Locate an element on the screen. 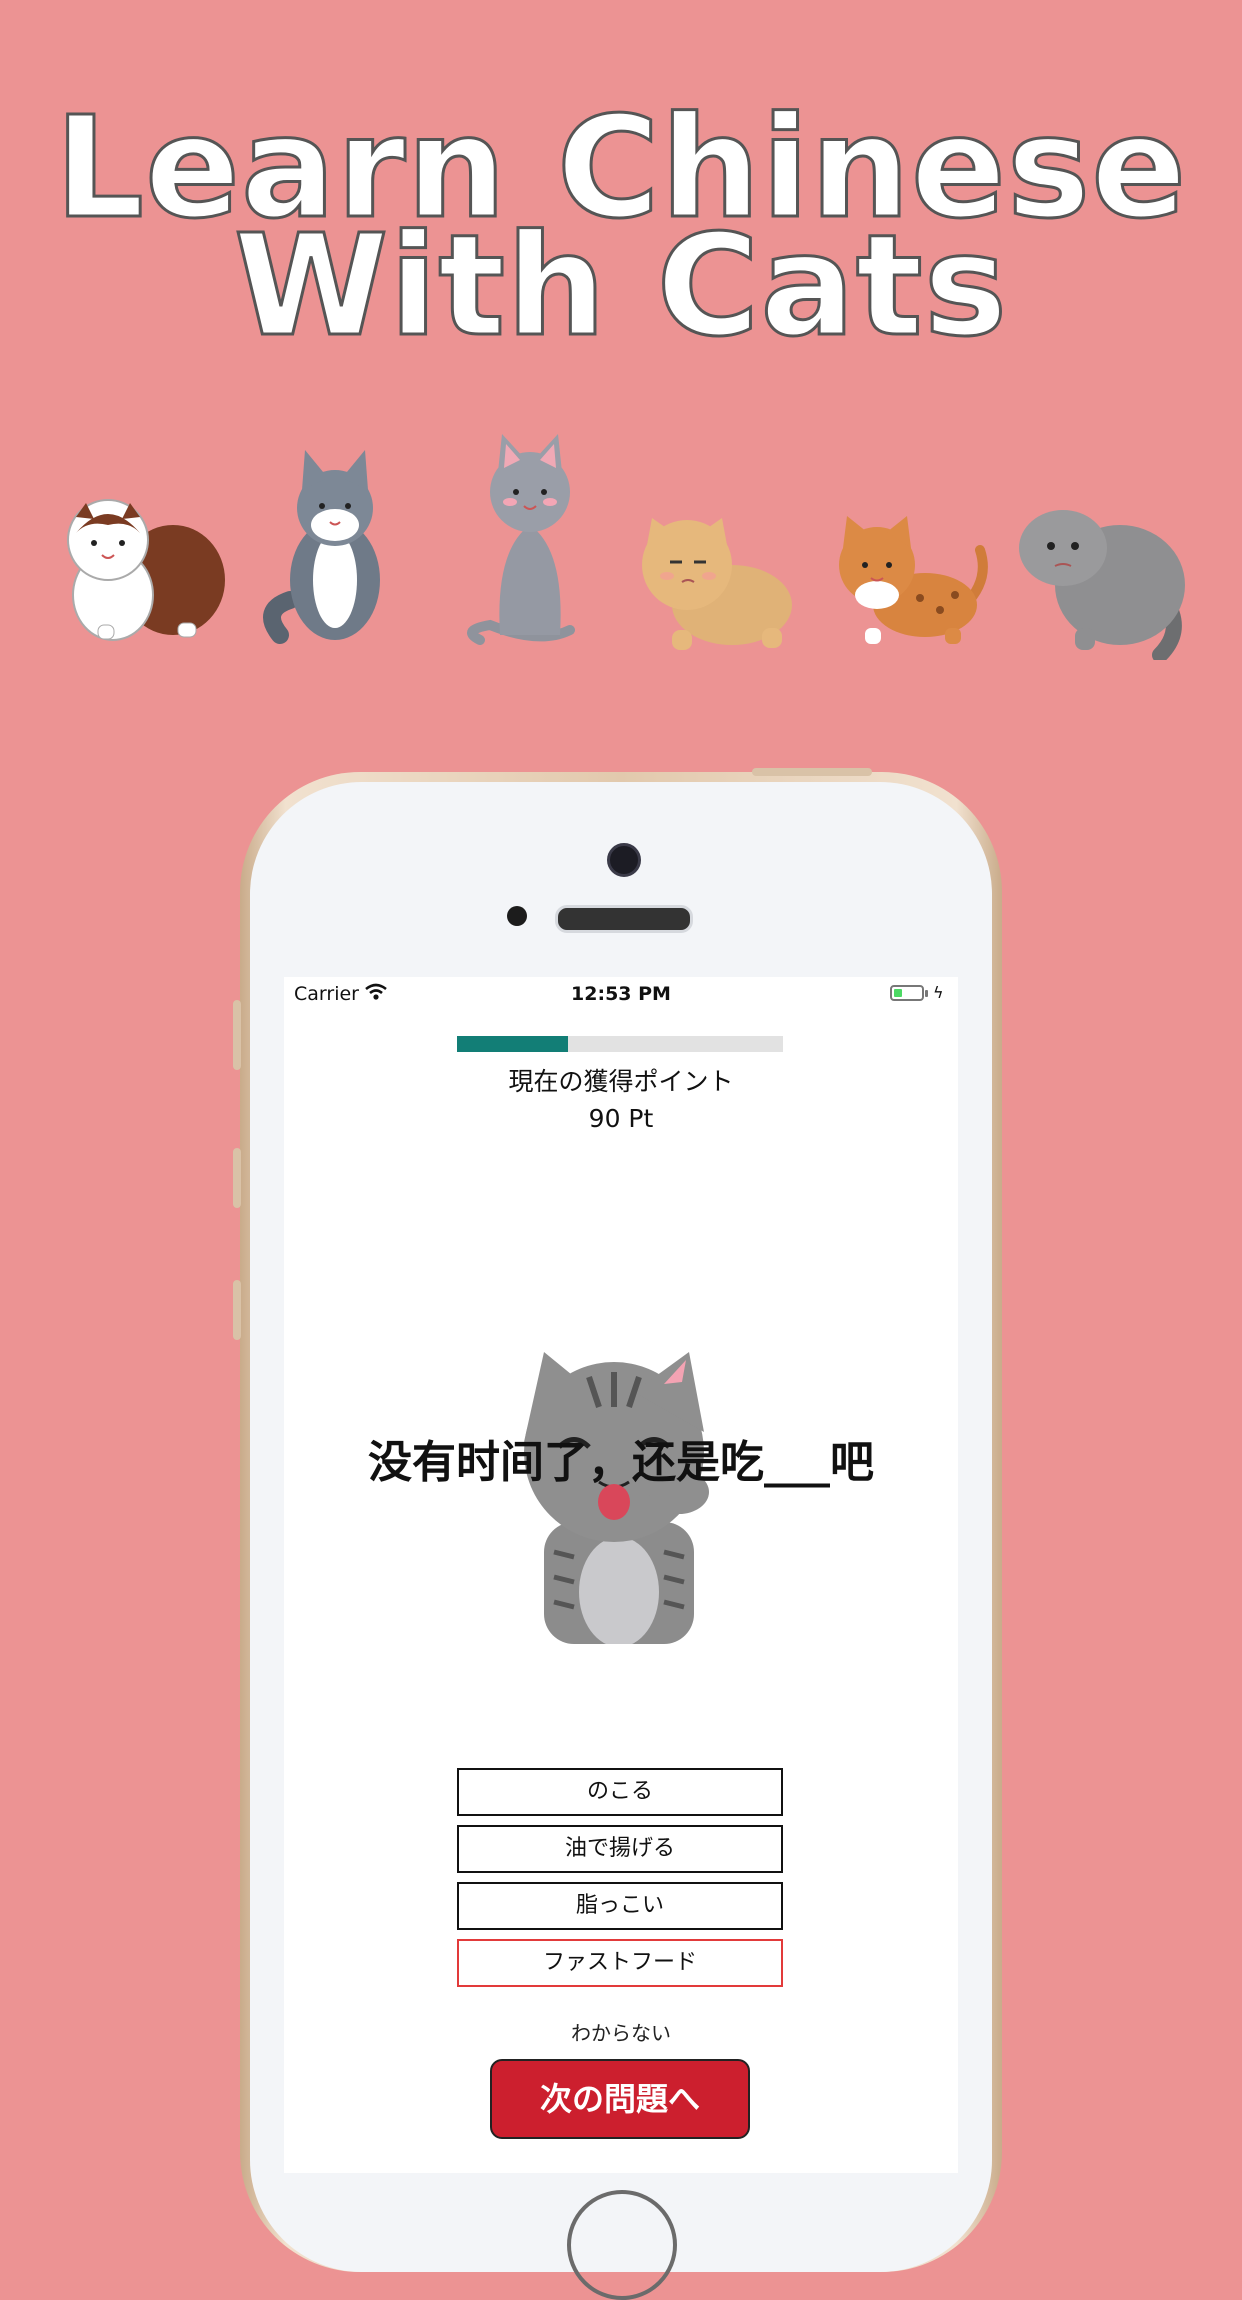  answer-choice: 油で揚げる is located at coordinates (620, 1849).